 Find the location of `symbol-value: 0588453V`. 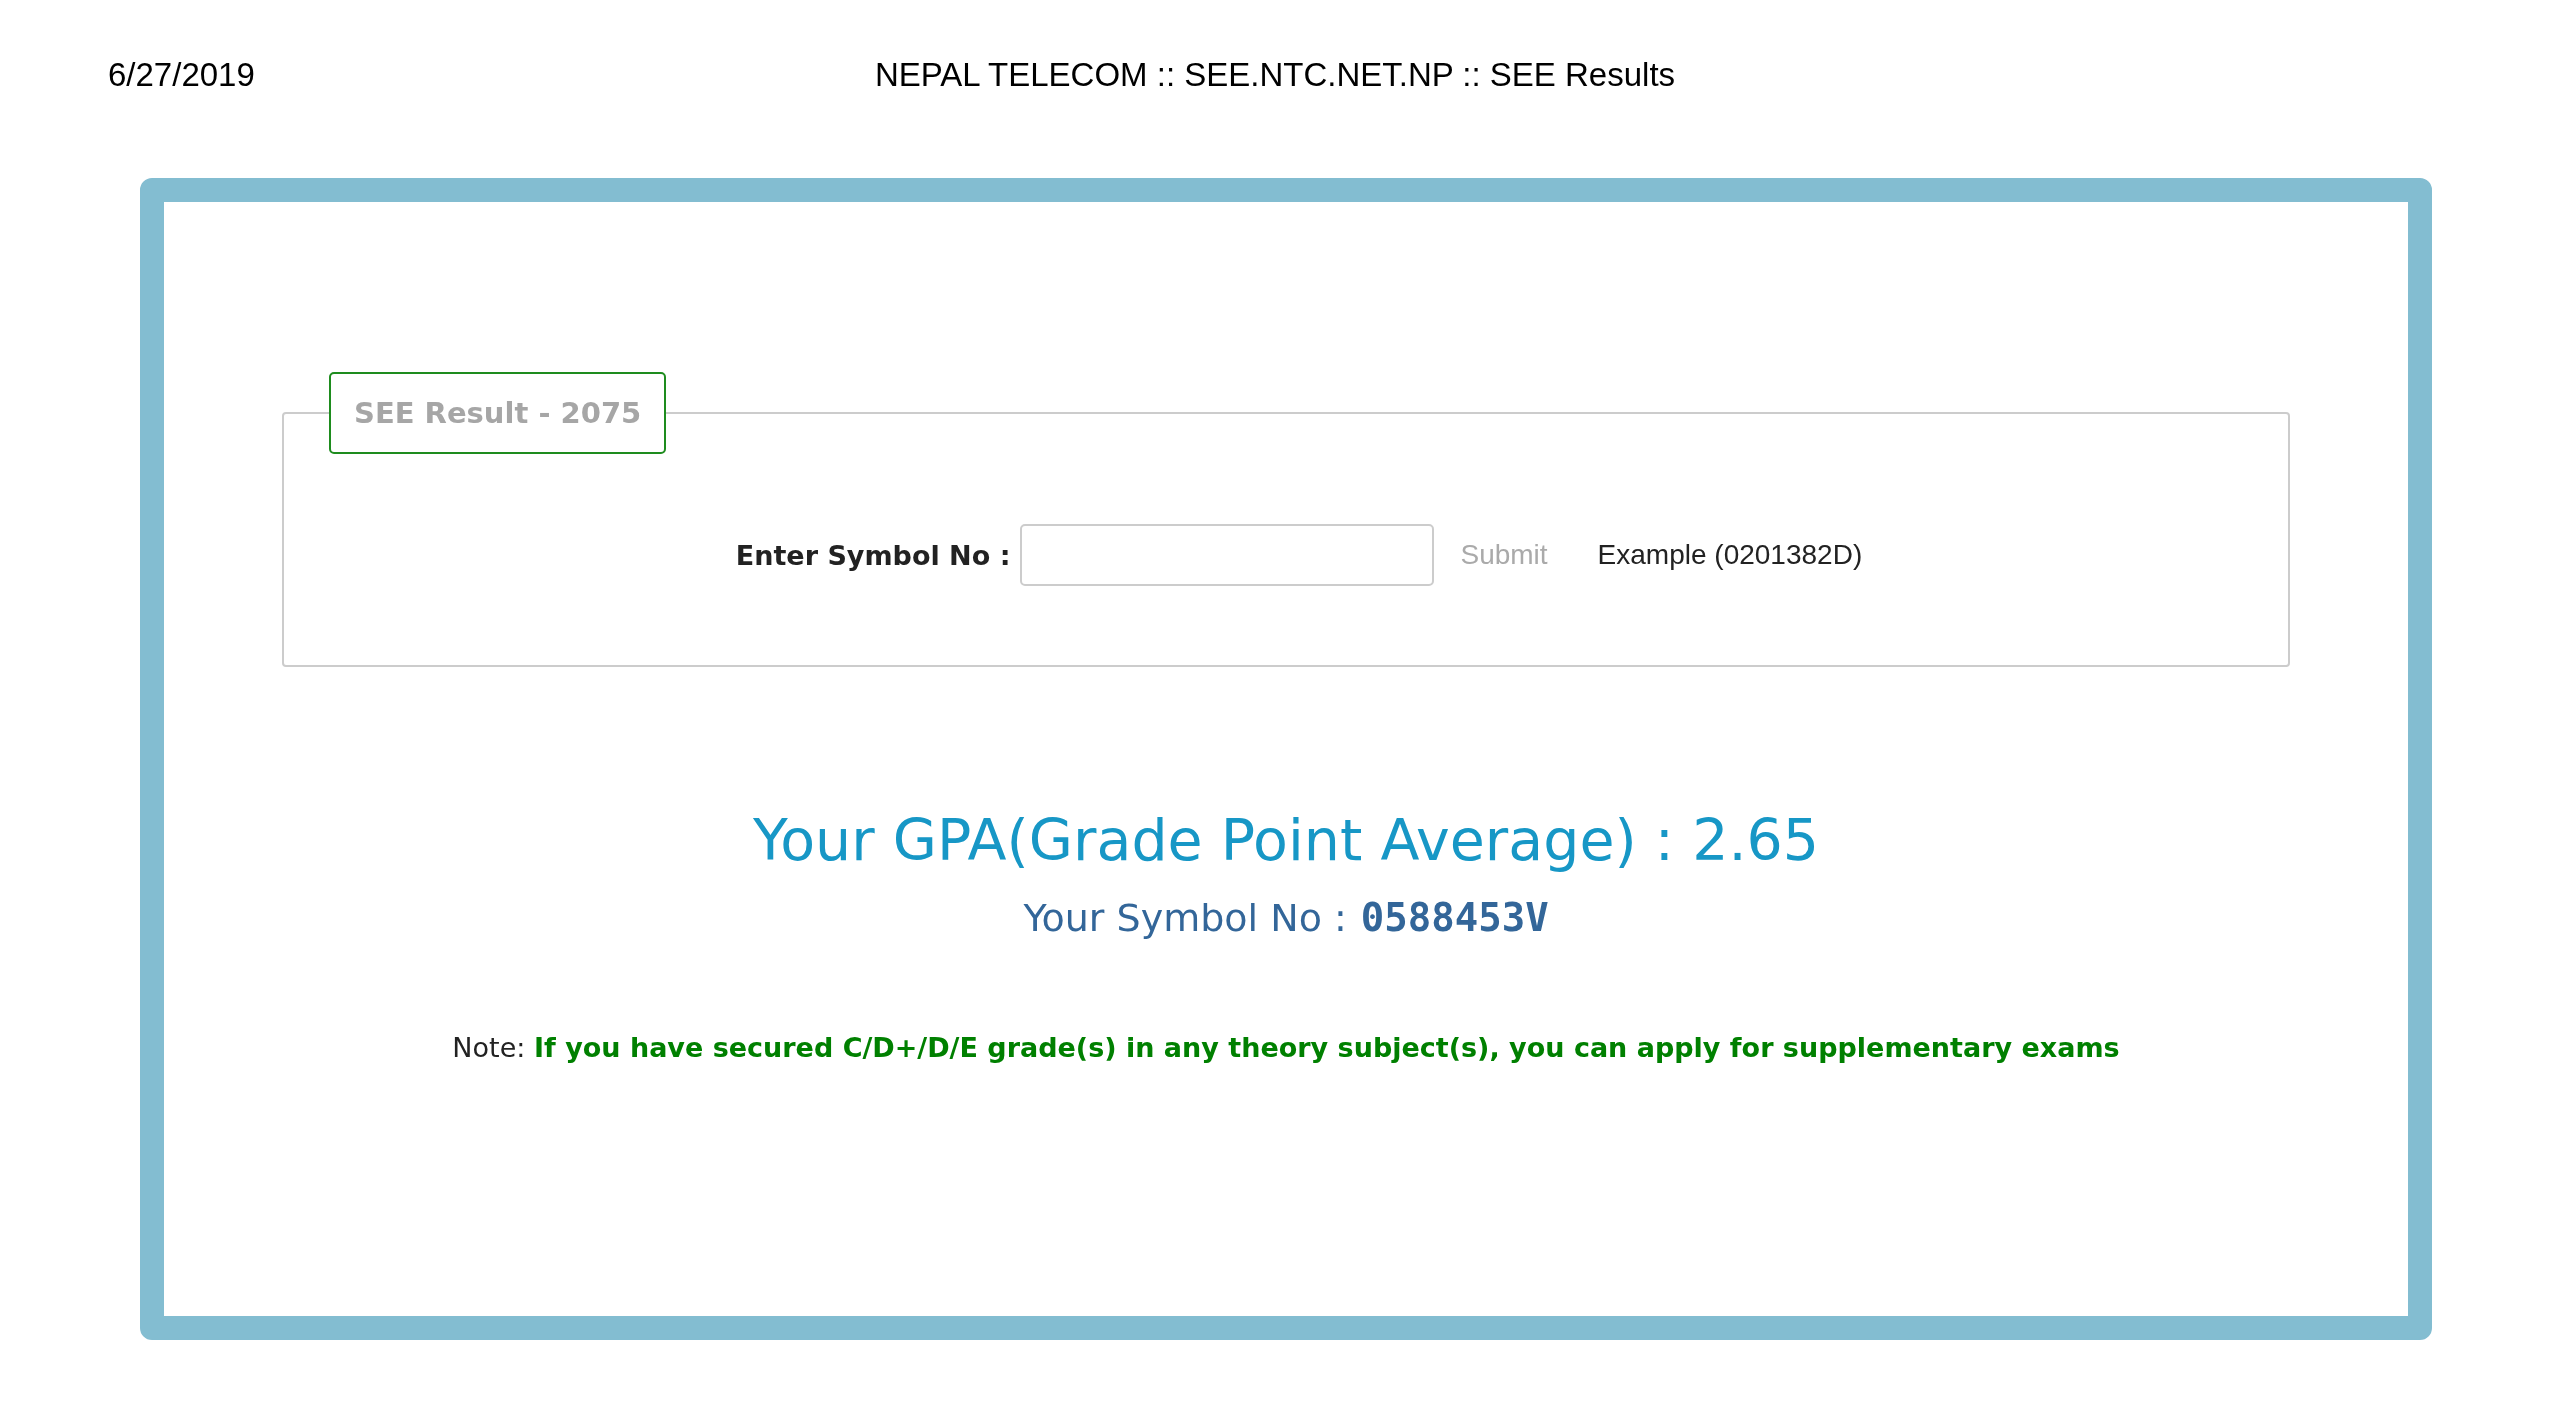

symbol-value: 0588453V is located at coordinates (1454, 917).